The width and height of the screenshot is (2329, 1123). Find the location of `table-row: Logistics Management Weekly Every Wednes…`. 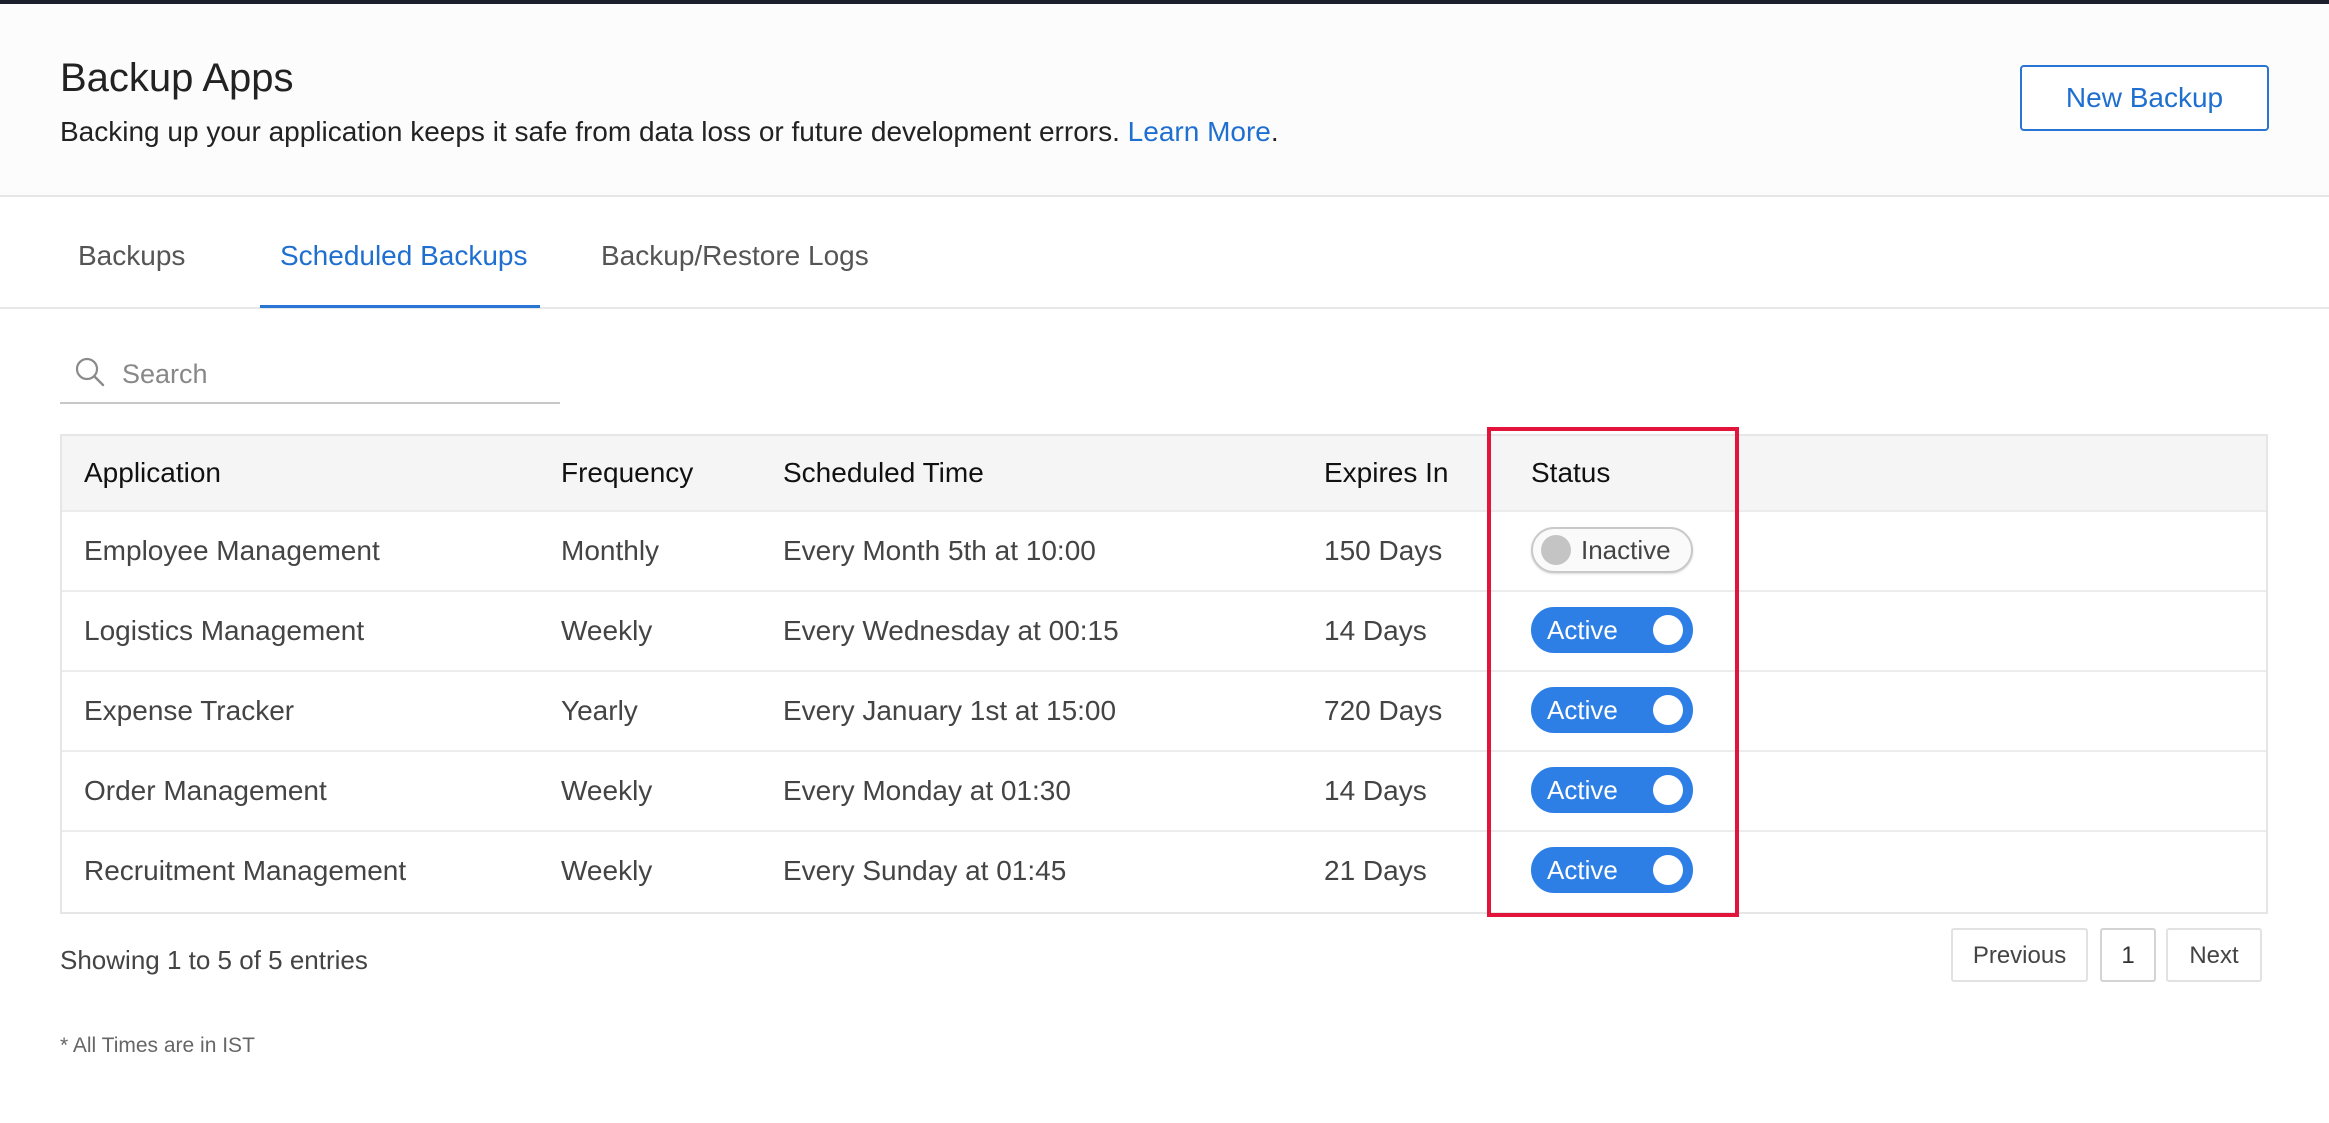

table-row: Logistics Management Weekly Every Wednes… is located at coordinates (1164, 632).